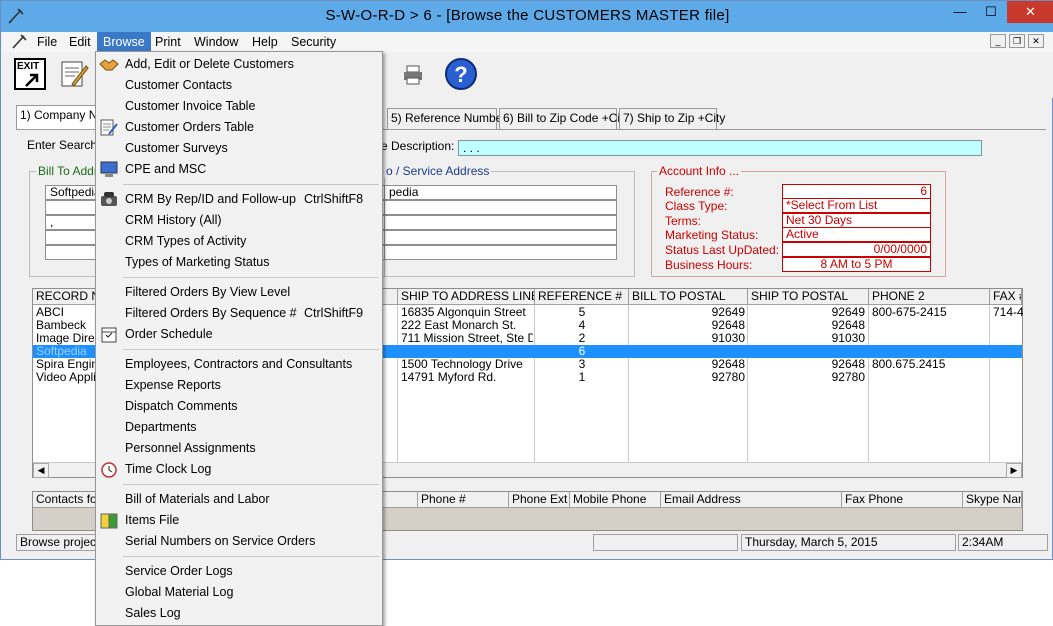  I want to click on table-cell-bill, so click(687, 351).